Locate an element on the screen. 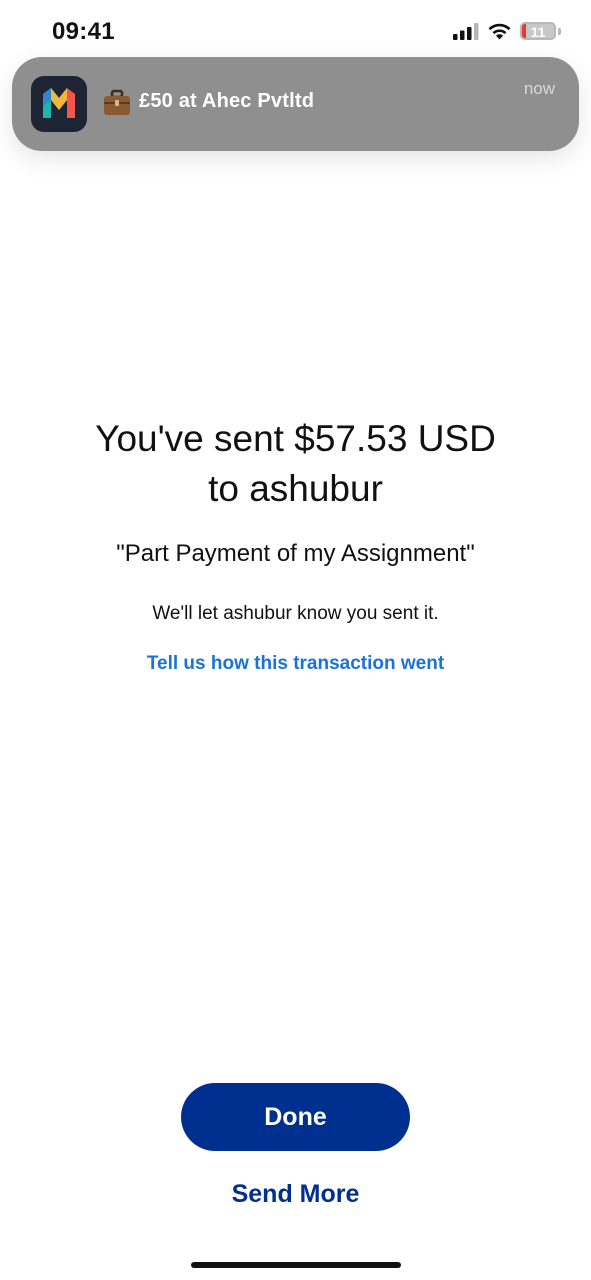 The width and height of the screenshot is (591, 1280). notification-time: now is located at coordinates (539, 88).